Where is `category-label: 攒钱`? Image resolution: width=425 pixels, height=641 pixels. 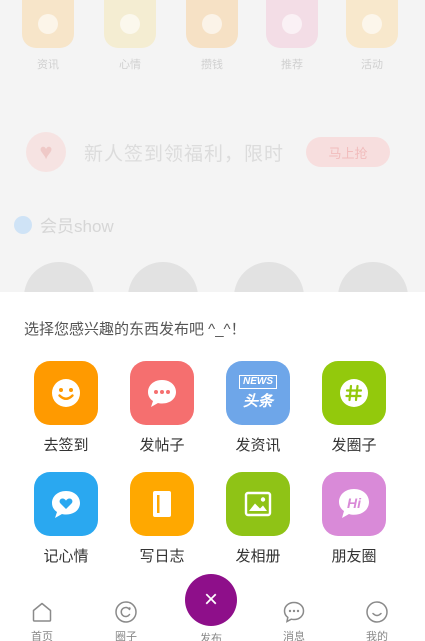 category-label: 攒钱 is located at coordinates (212, 65).